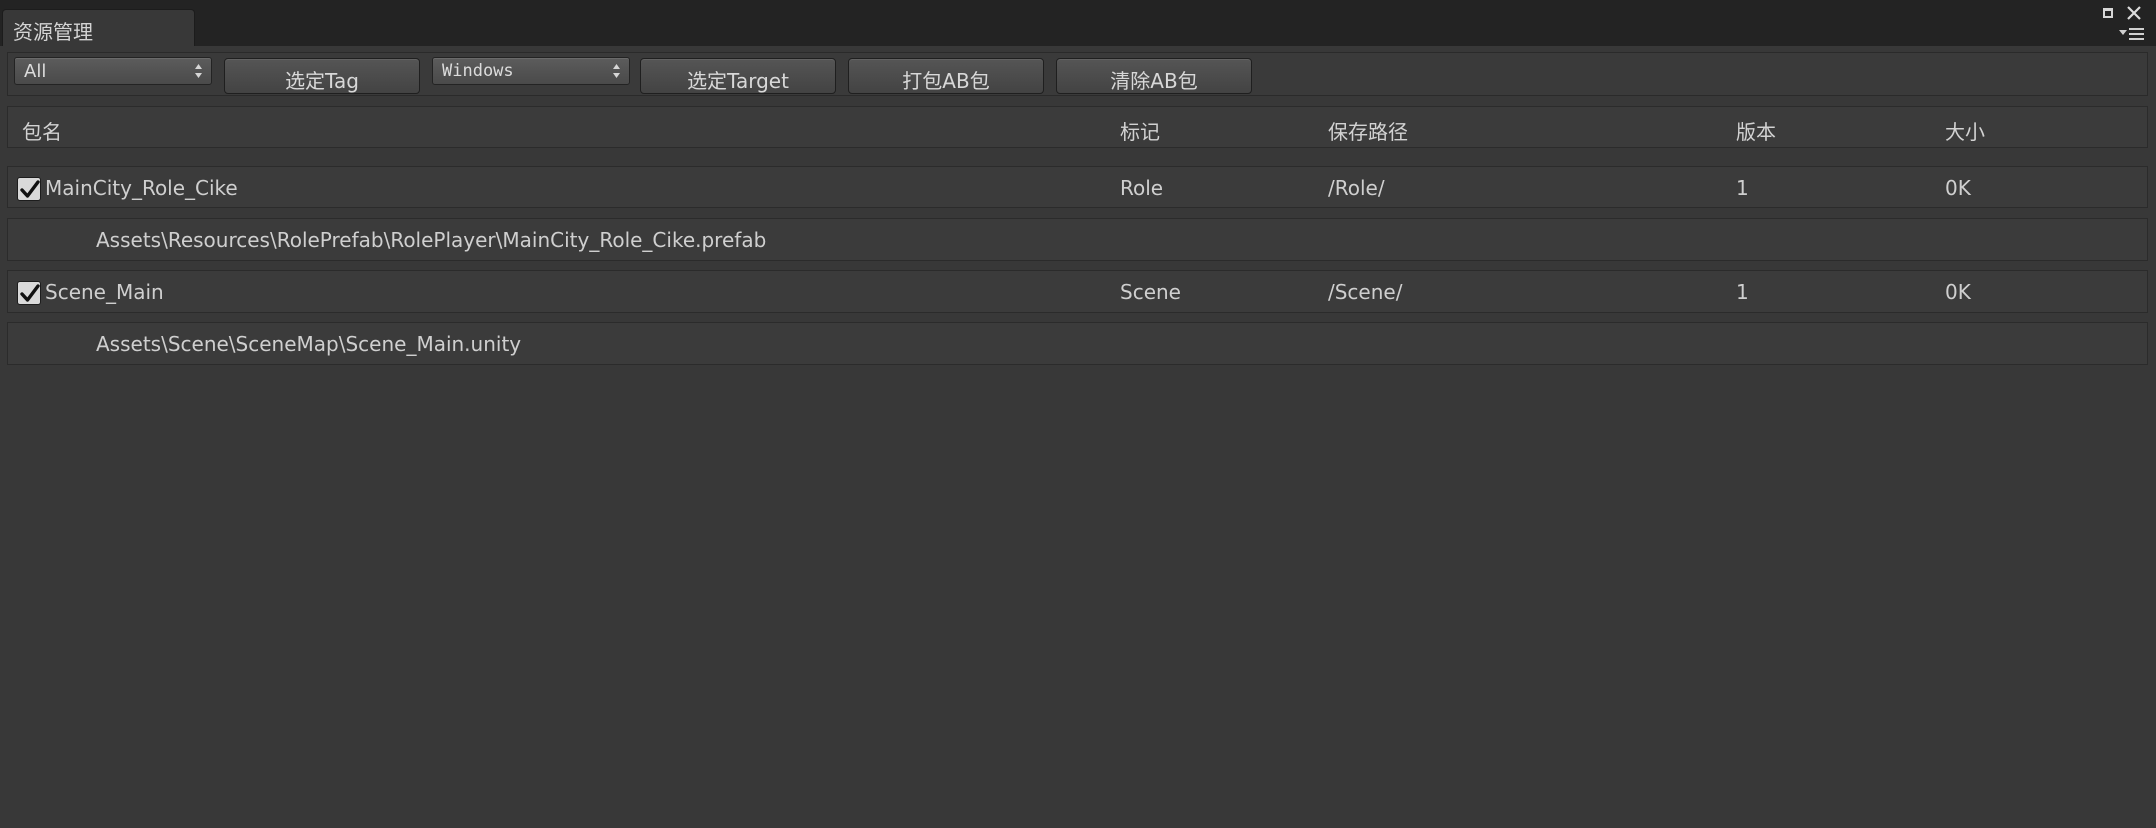 The width and height of the screenshot is (2156, 828). Describe the element at coordinates (42, 132) in the screenshot. I see `column-header-name: 包名` at that location.